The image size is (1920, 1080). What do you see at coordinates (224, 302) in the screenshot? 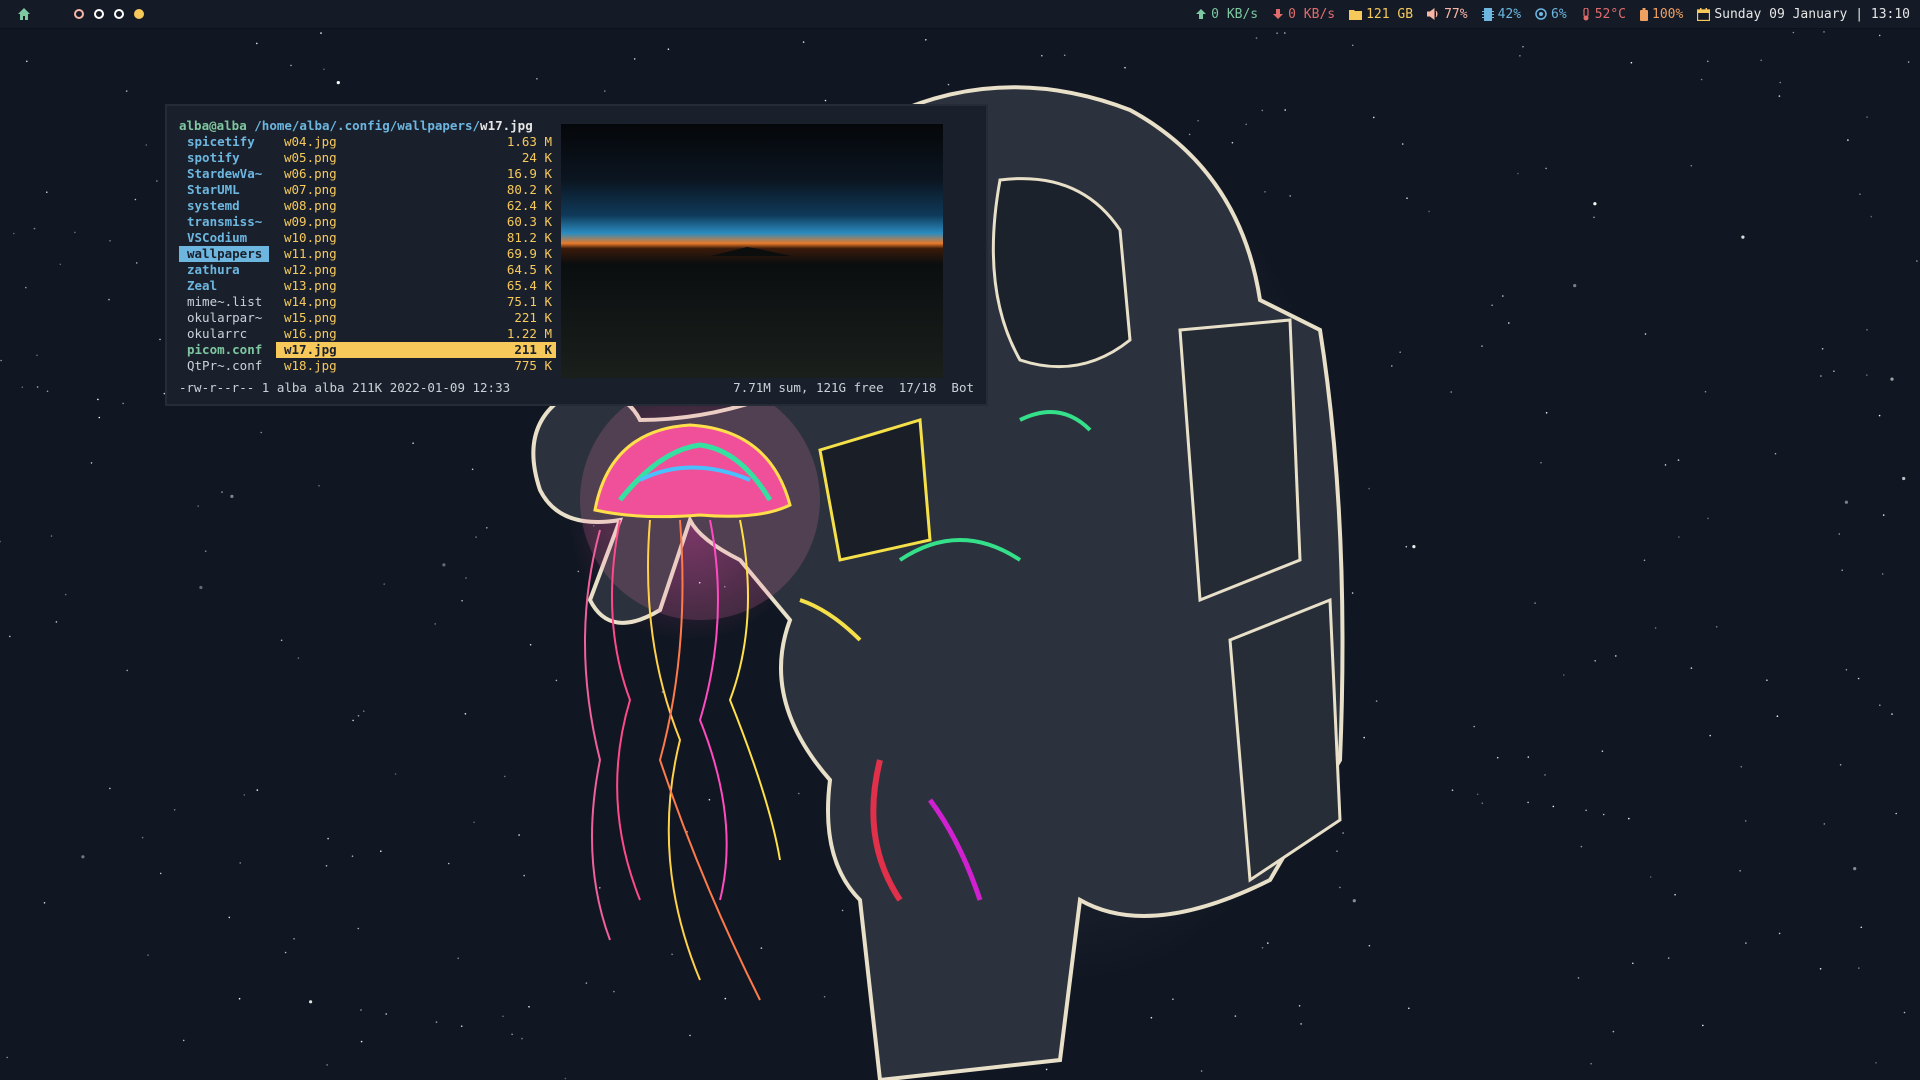
I see `dir-entry: mime~.list` at bounding box center [224, 302].